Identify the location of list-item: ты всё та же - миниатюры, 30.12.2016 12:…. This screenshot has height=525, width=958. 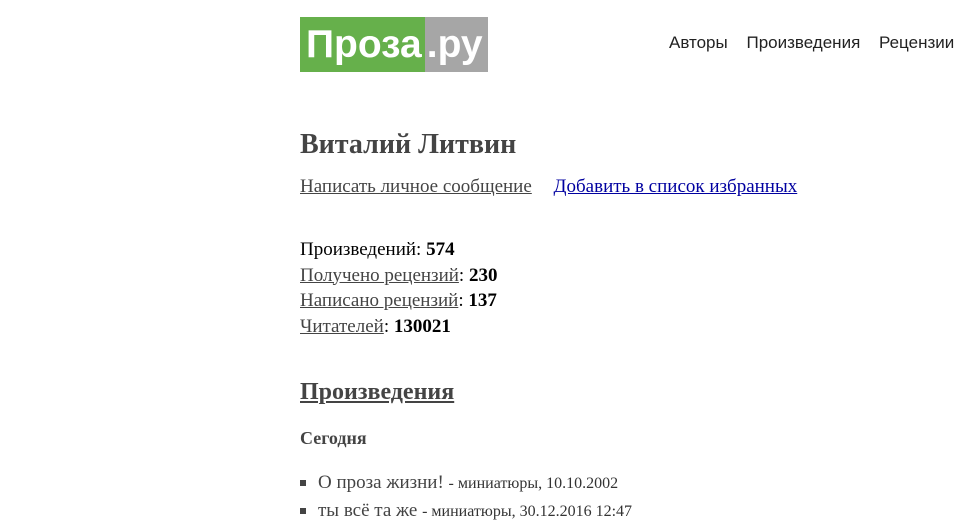
(620, 511).